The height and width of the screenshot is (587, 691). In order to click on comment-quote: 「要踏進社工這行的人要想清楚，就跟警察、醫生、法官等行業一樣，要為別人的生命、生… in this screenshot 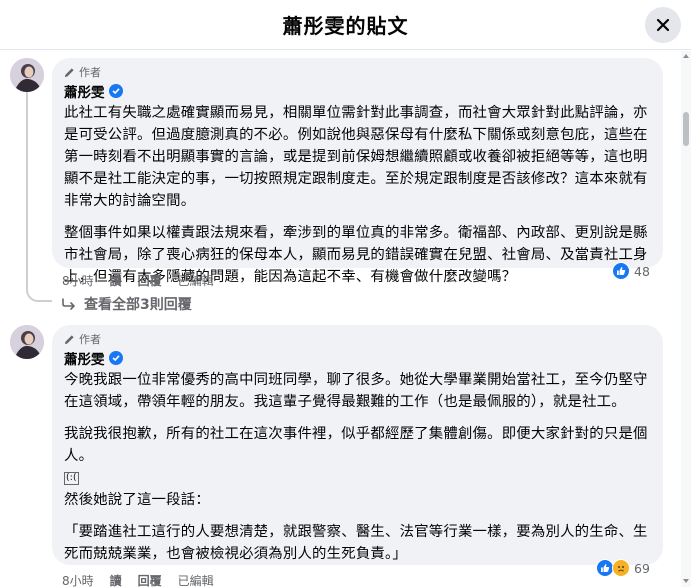, I will do `click(356, 543)`.